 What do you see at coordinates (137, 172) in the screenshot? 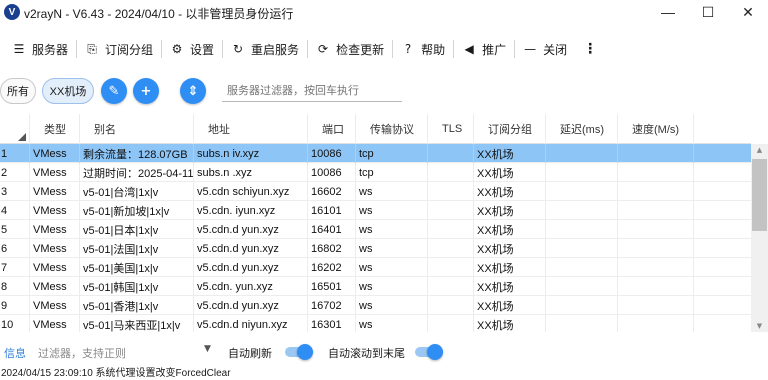
I see `row-alias: 过期时间：2025-04-11` at bounding box center [137, 172].